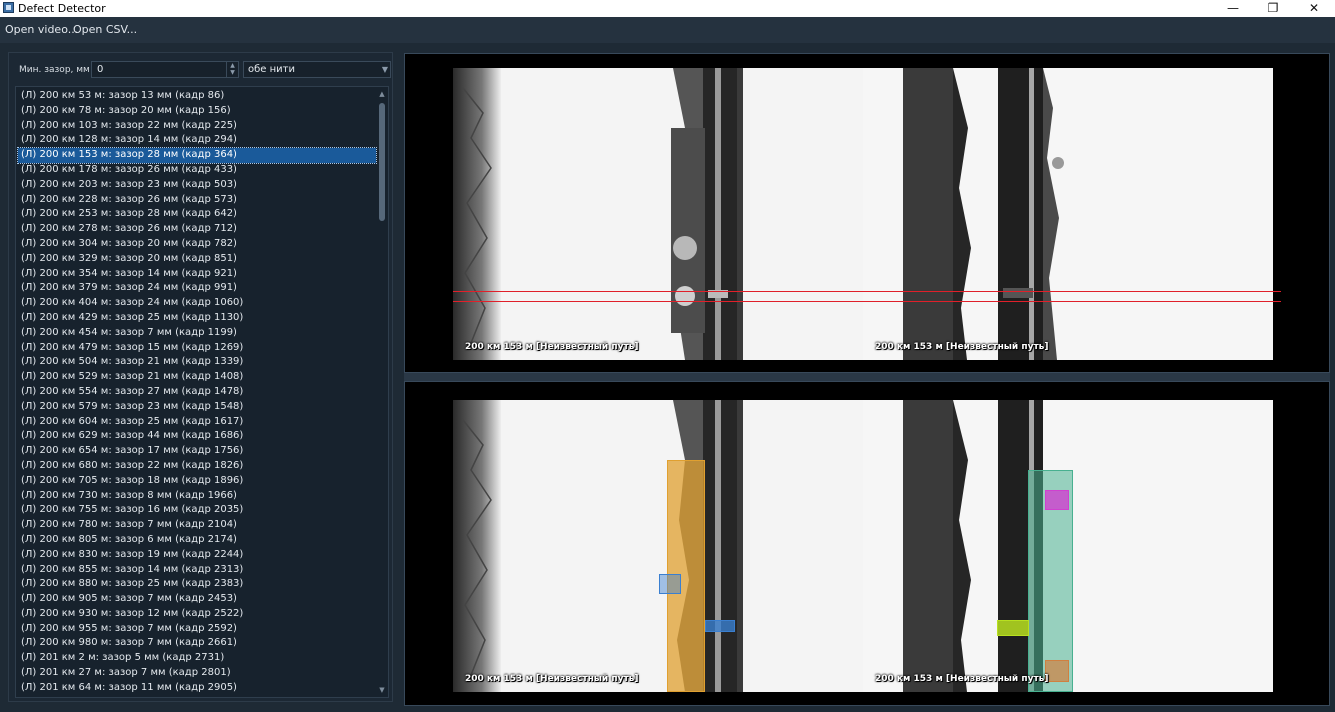  Describe the element at coordinates (197, 658) in the screenshot. I see `list-item: (Л) 201 км 2 м: зазор 5 мм (кадр 2731)` at that location.